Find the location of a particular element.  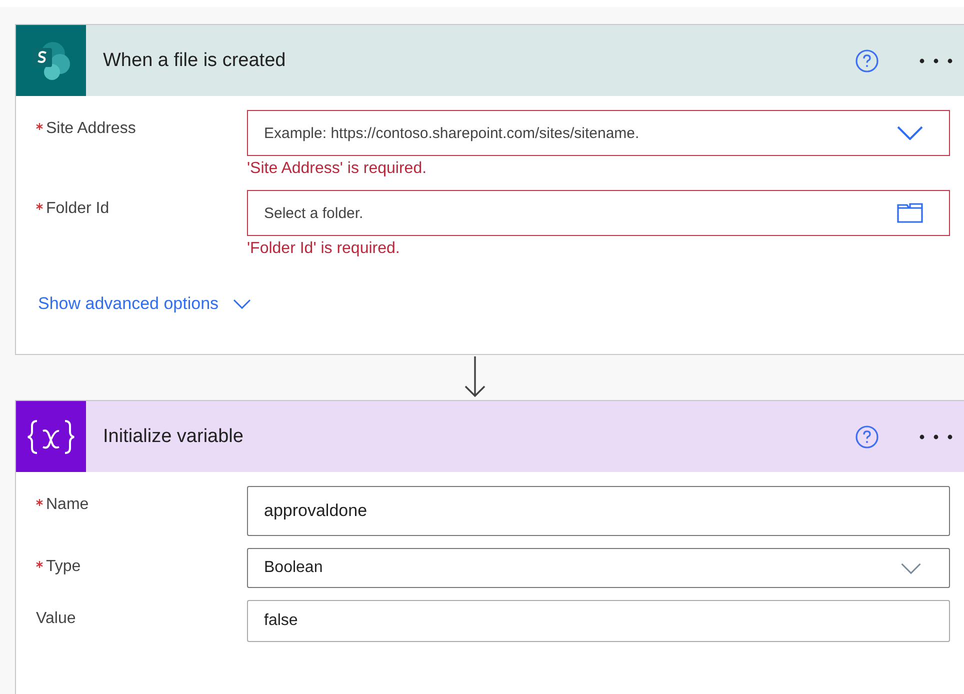

field-label: Name is located at coordinates (67, 505).